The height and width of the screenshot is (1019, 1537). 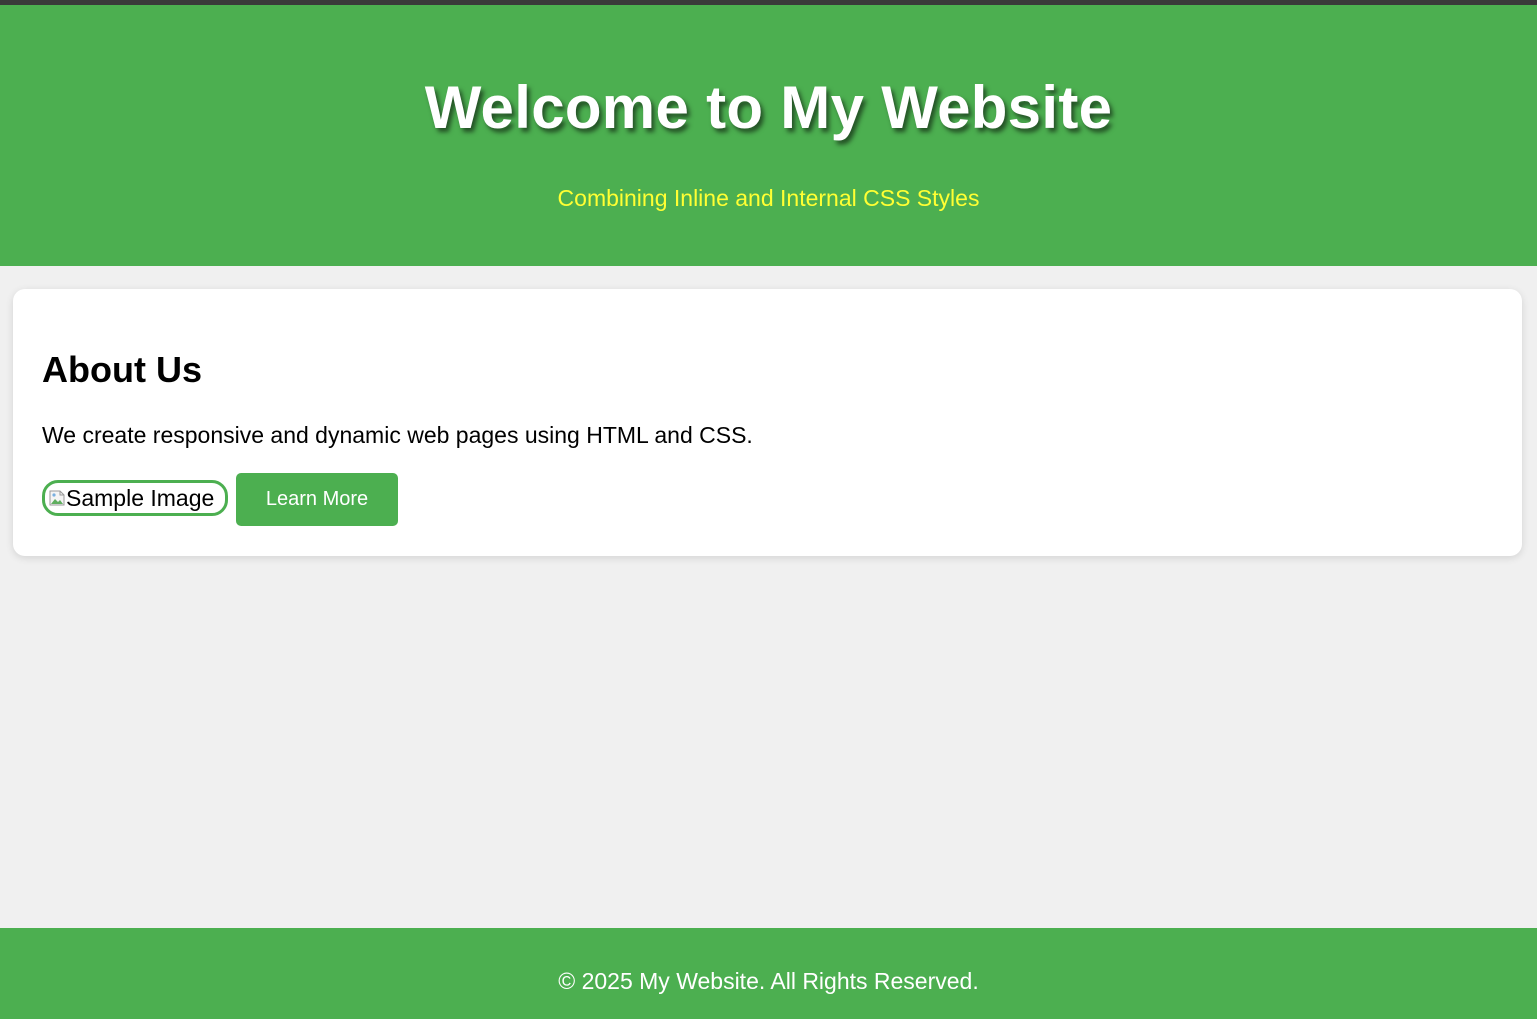 What do you see at coordinates (317, 499) in the screenshot?
I see `learn-more-button: Learn More` at bounding box center [317, 499].